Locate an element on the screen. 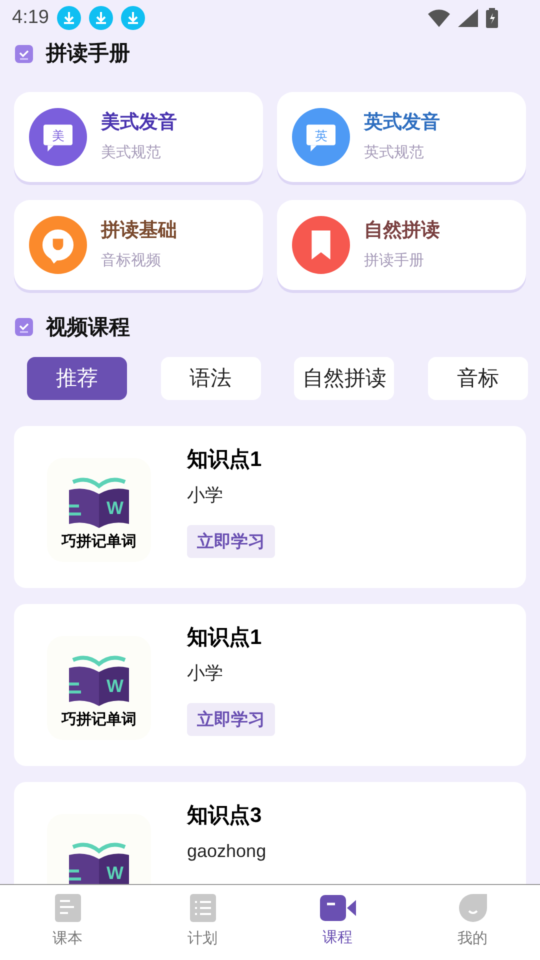 This screenshot has height=960, width=540. signal-icon is located at coordinates (468, 18).